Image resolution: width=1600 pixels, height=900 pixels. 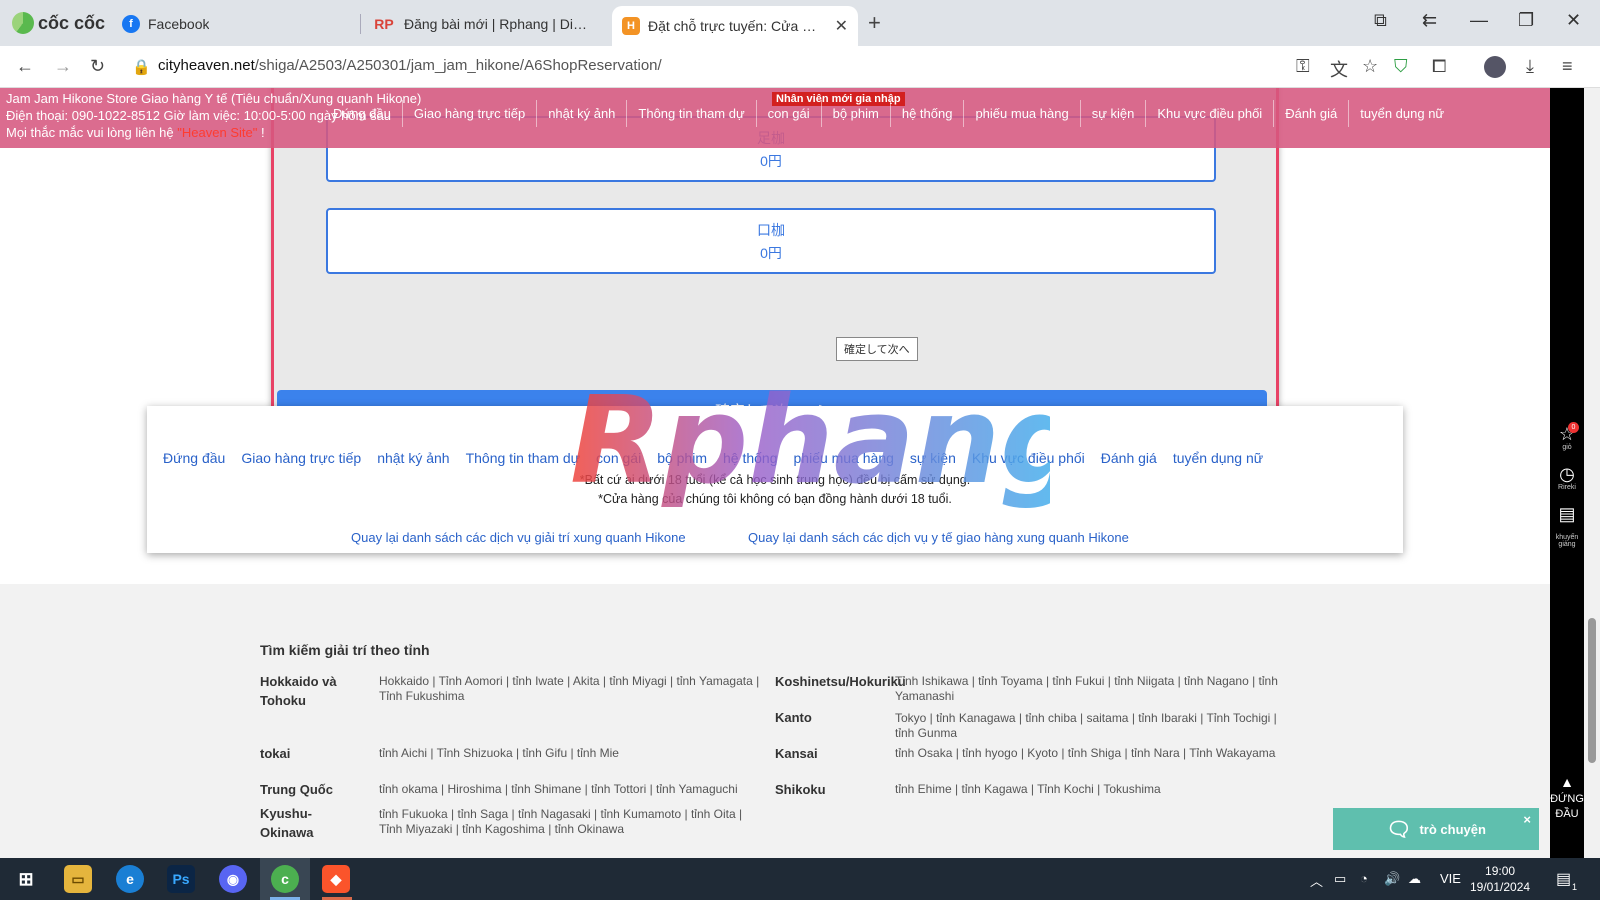 What do you see at coordinates (1364, 878) in the screenshot?
I see `network-icon: ◔` at bounding box center [1364, 878].